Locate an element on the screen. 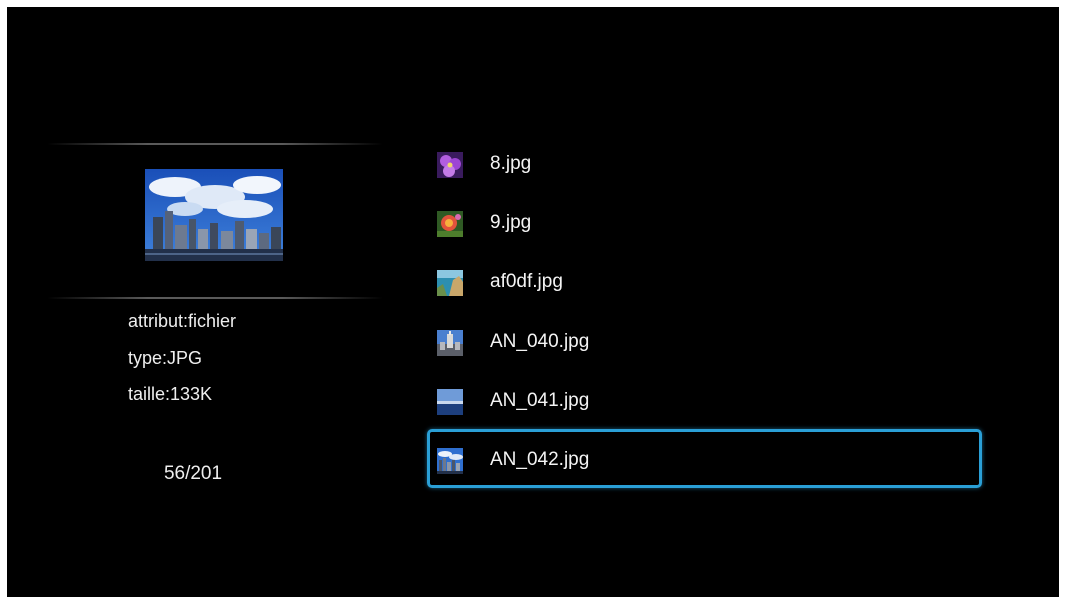  red-flower-thumbnail is located at coordinates (450, 224).